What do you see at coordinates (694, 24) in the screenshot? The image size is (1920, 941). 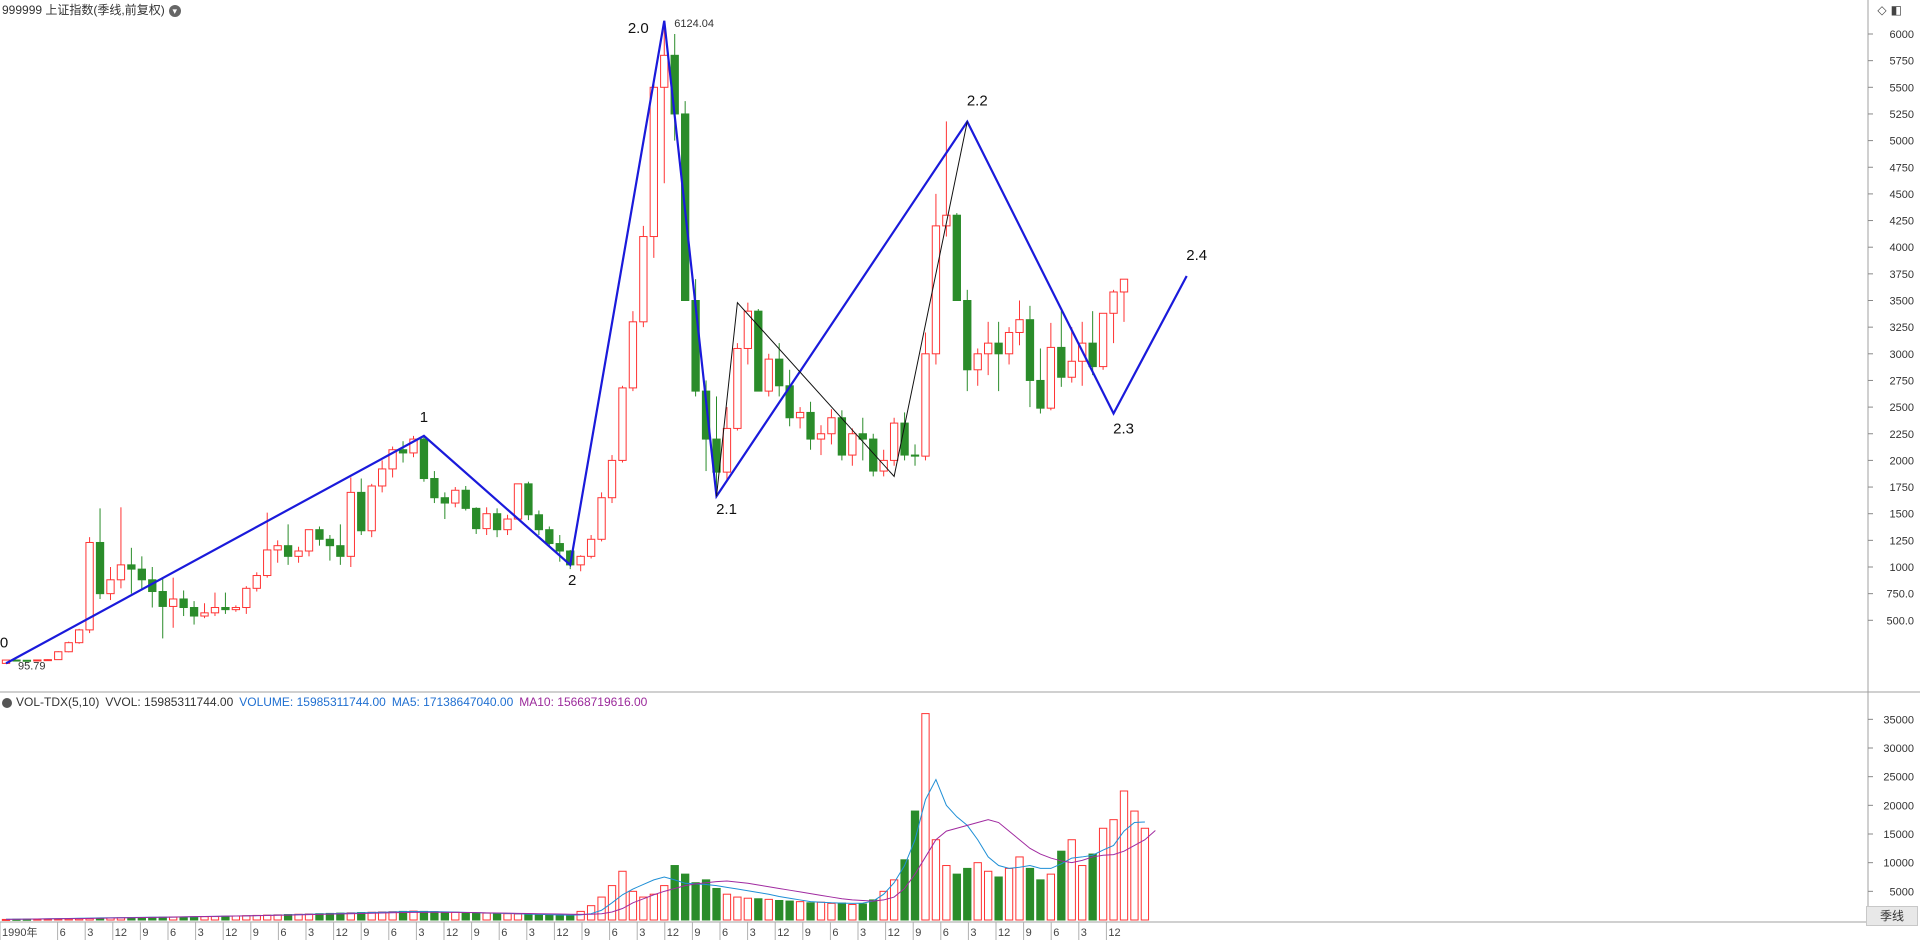 I see `max-price-label: 6124.04` at bounding box center [694, 24].